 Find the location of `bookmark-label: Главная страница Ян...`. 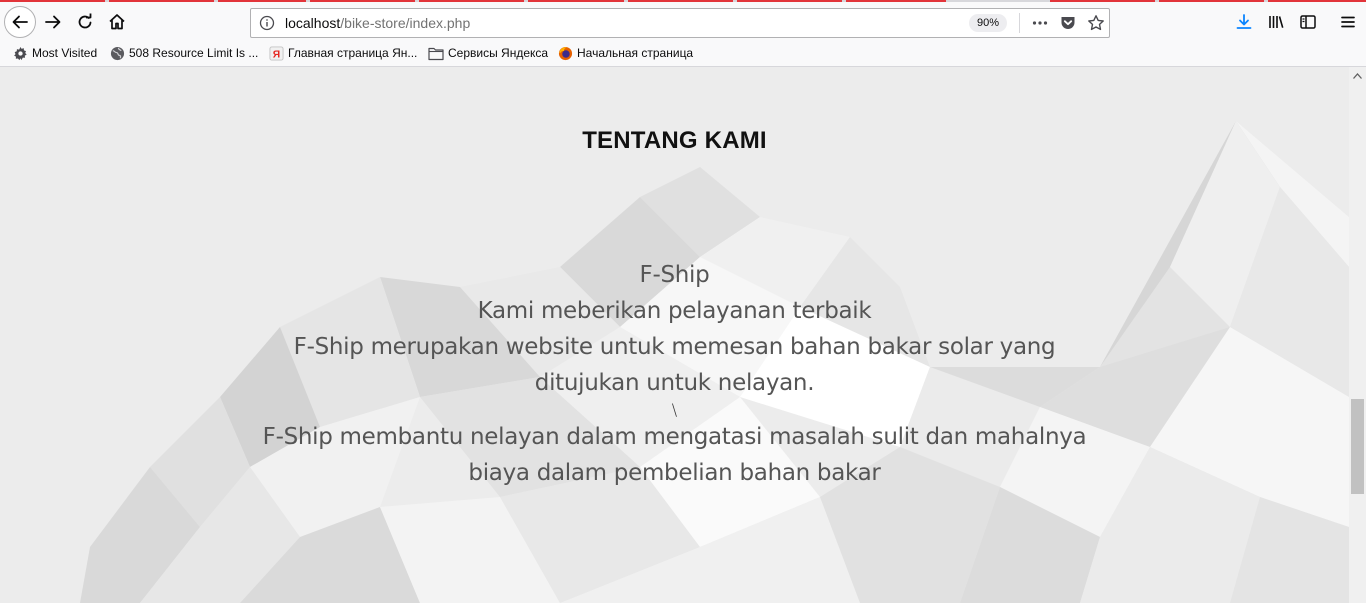

bookmark-label: Главная страница Ян... is located at coordinates (353, 53).